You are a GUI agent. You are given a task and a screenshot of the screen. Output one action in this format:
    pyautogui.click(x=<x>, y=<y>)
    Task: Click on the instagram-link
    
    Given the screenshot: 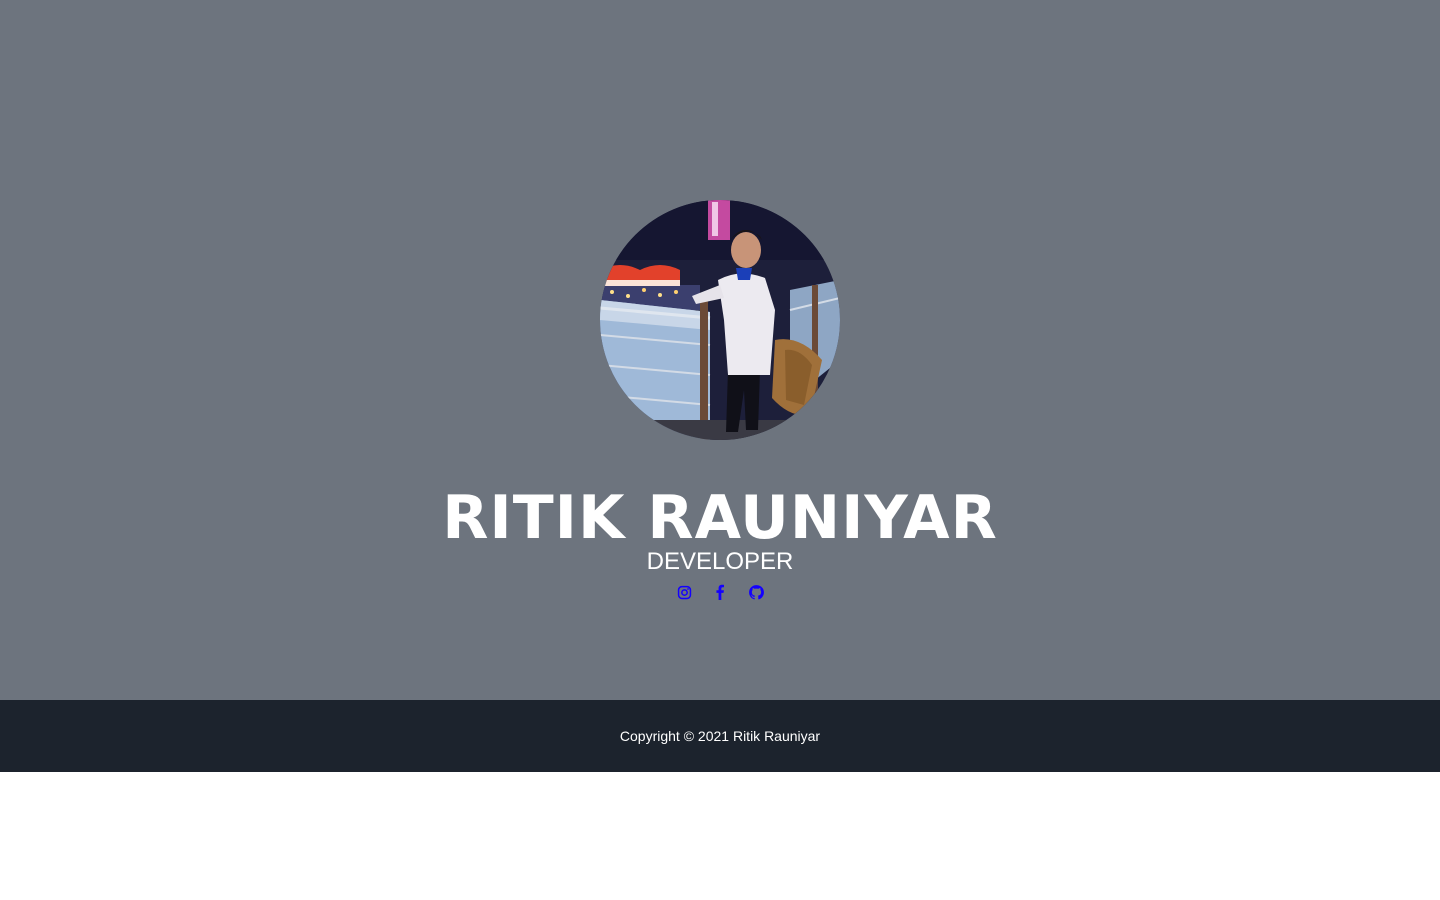 What is the action you would take?
    pyautogui.click(x=684, y=592)
    